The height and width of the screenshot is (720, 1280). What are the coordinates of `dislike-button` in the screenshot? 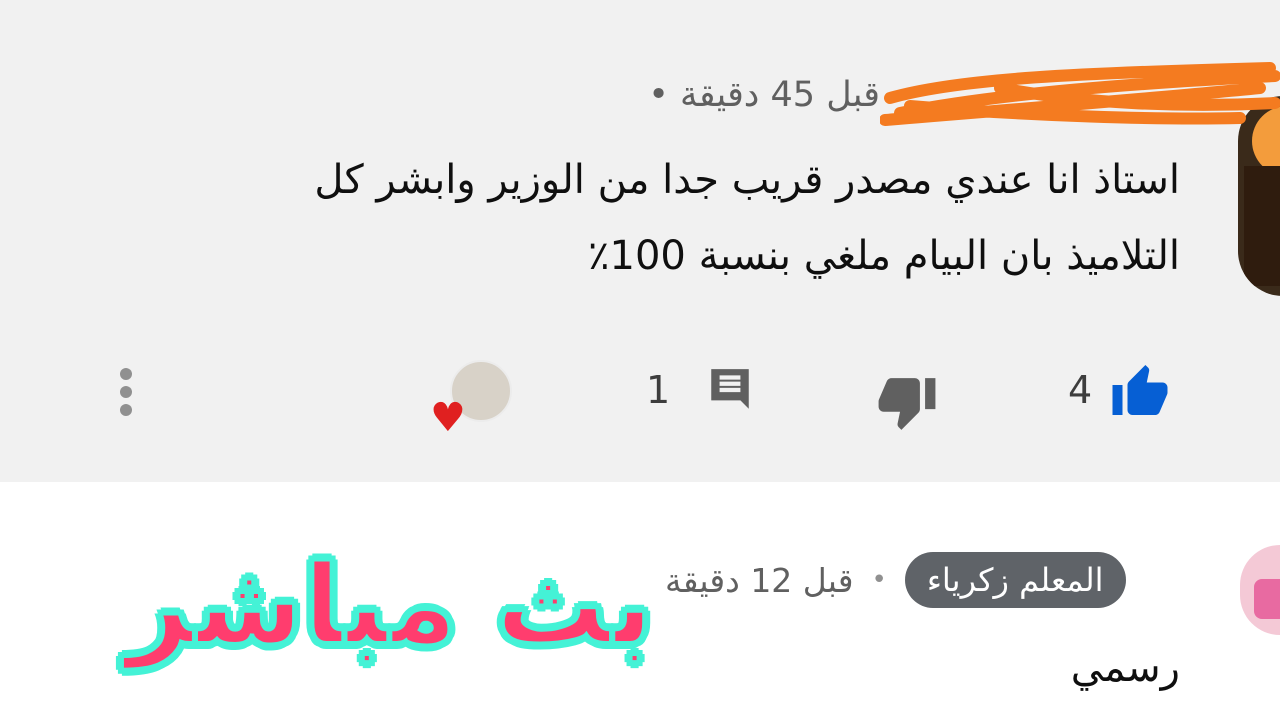 It's located at (907, 404).